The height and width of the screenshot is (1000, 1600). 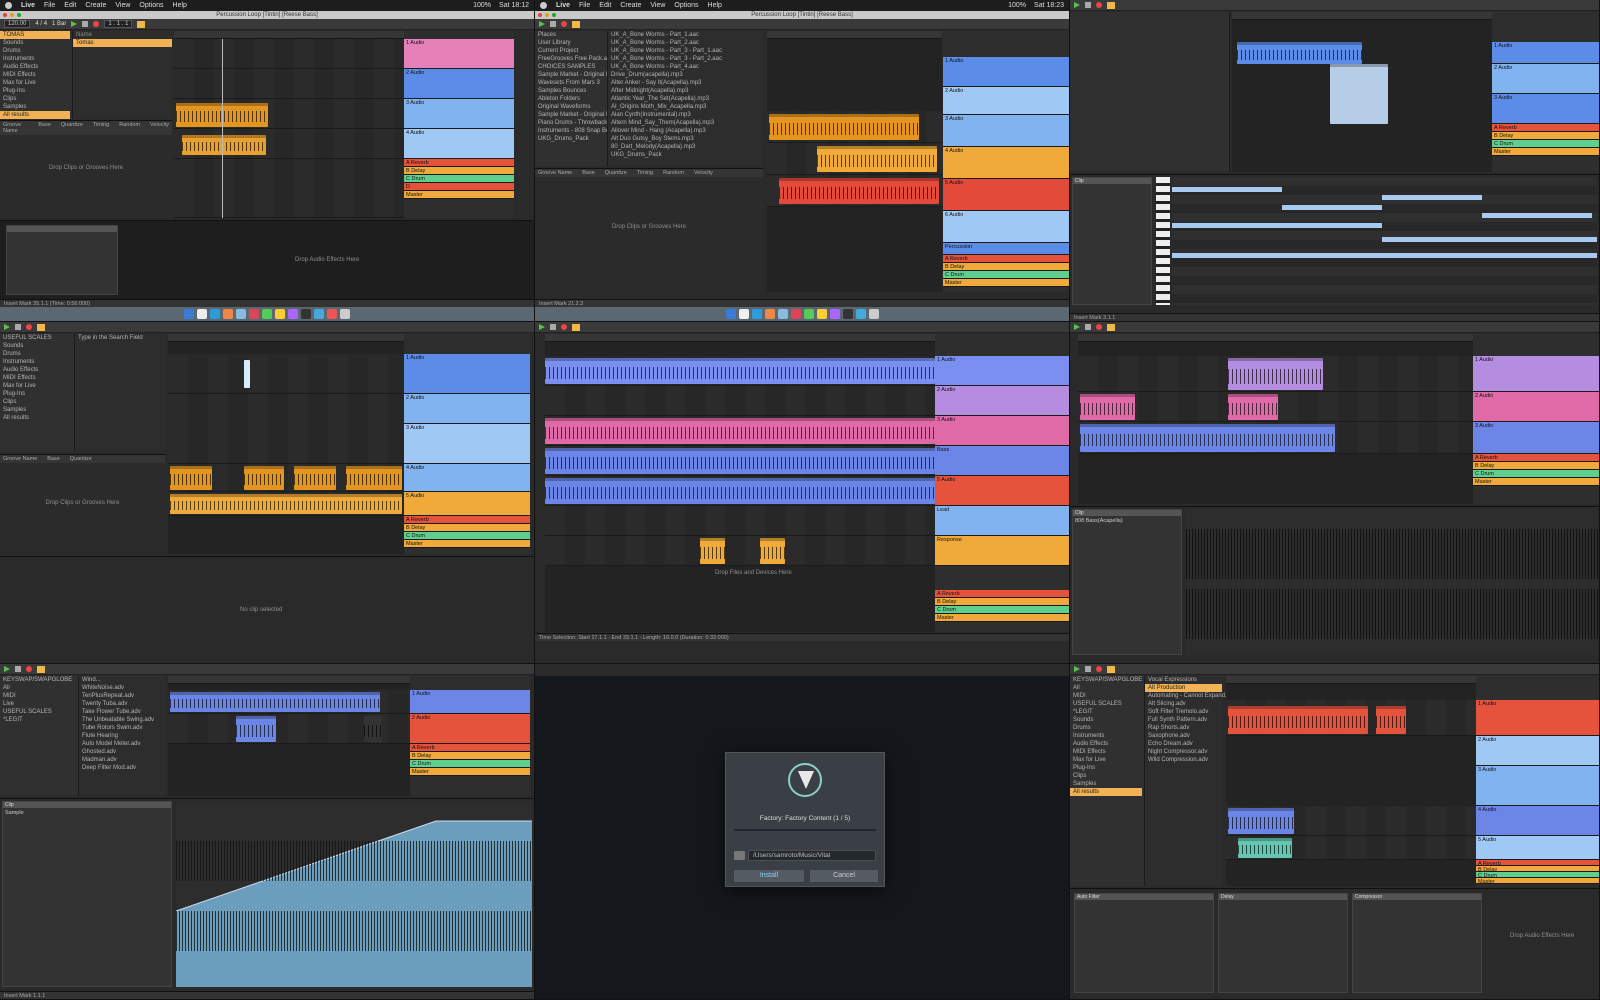 What do you see at coordinates (686, 5) in the screenshot?
I see `menu-options: Options` at bounding box center [686, 5].